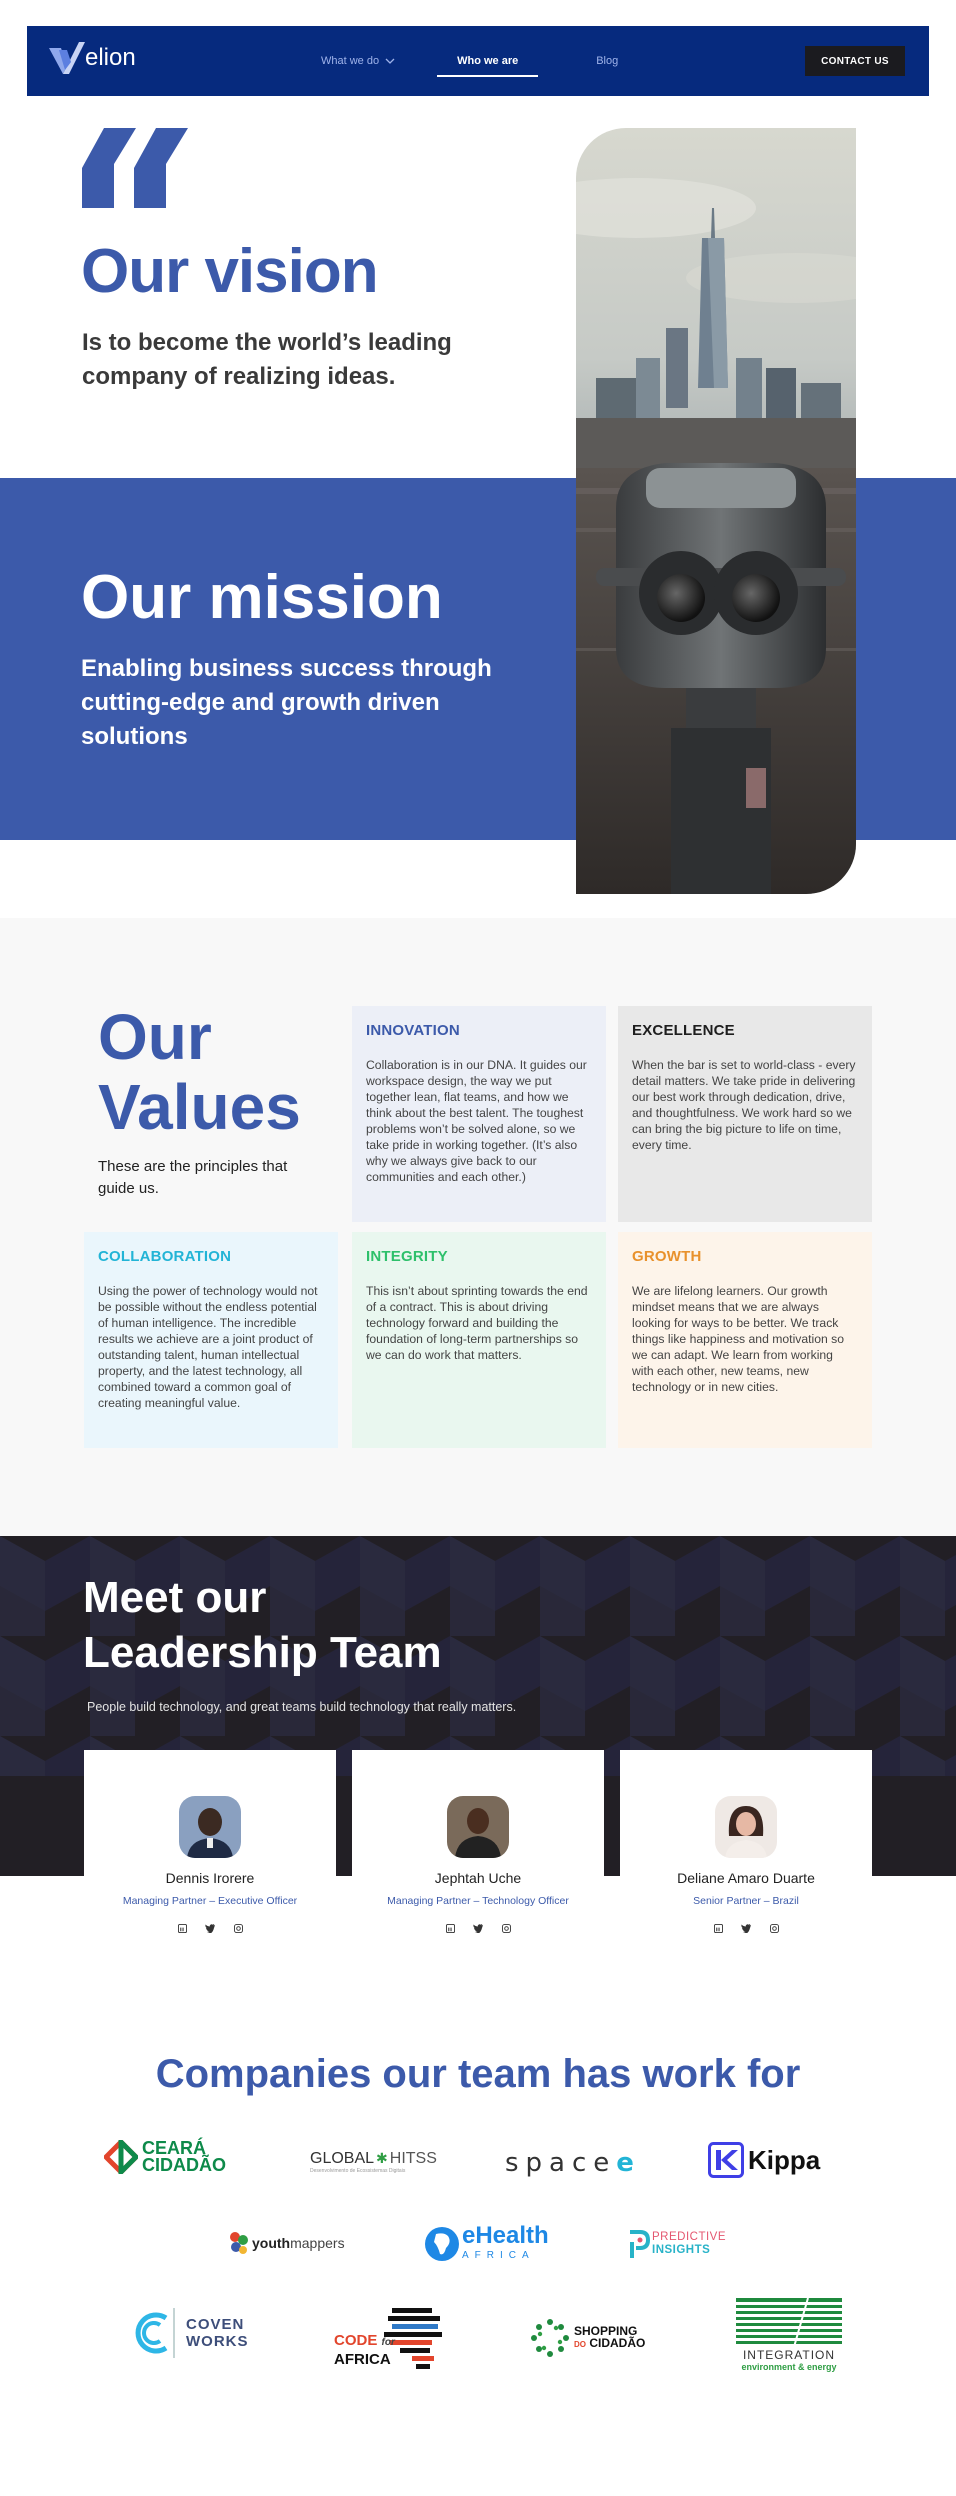  Describe the element at coordinates (121, 2157) in the screenshot. I see `ceara-mark-icon` at that location.